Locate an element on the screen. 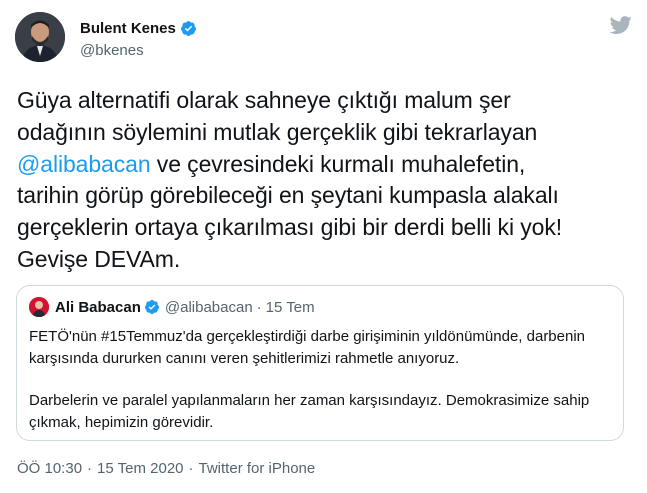 The height and width of the screenshot is (493, 647). quoted-author-avatar is located at coordinates (39, 307).